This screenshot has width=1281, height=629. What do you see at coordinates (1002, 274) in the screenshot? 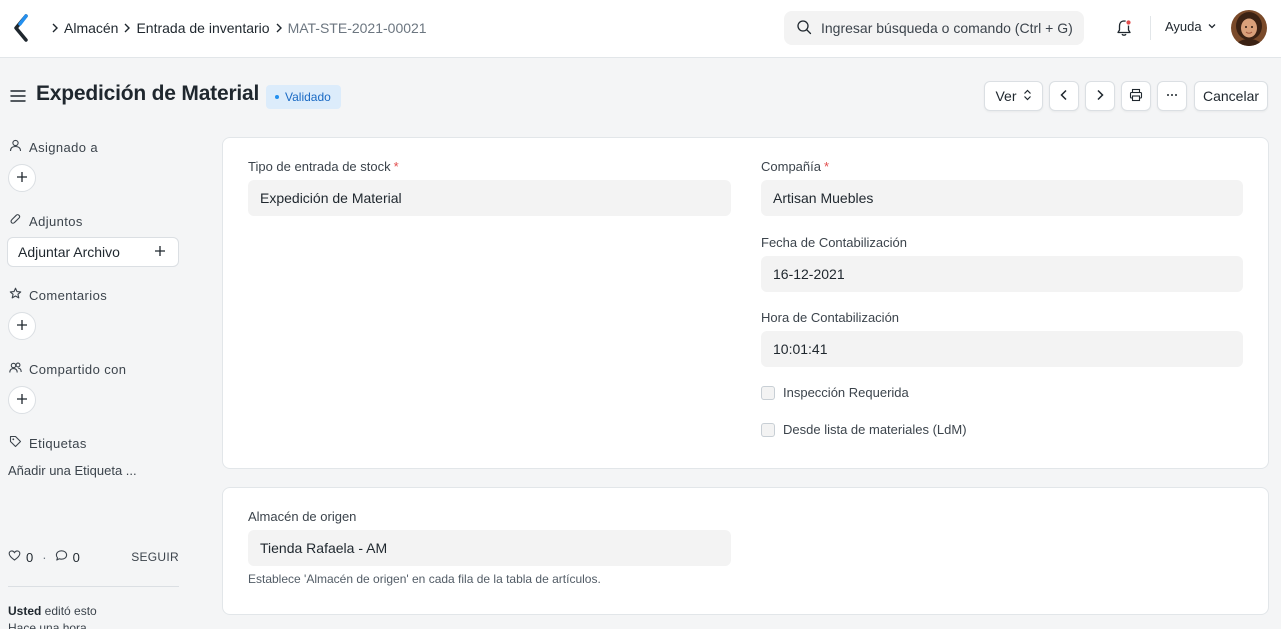
I see `posting-date-field: 16-12-2021` at bounding box center [1002, 274].